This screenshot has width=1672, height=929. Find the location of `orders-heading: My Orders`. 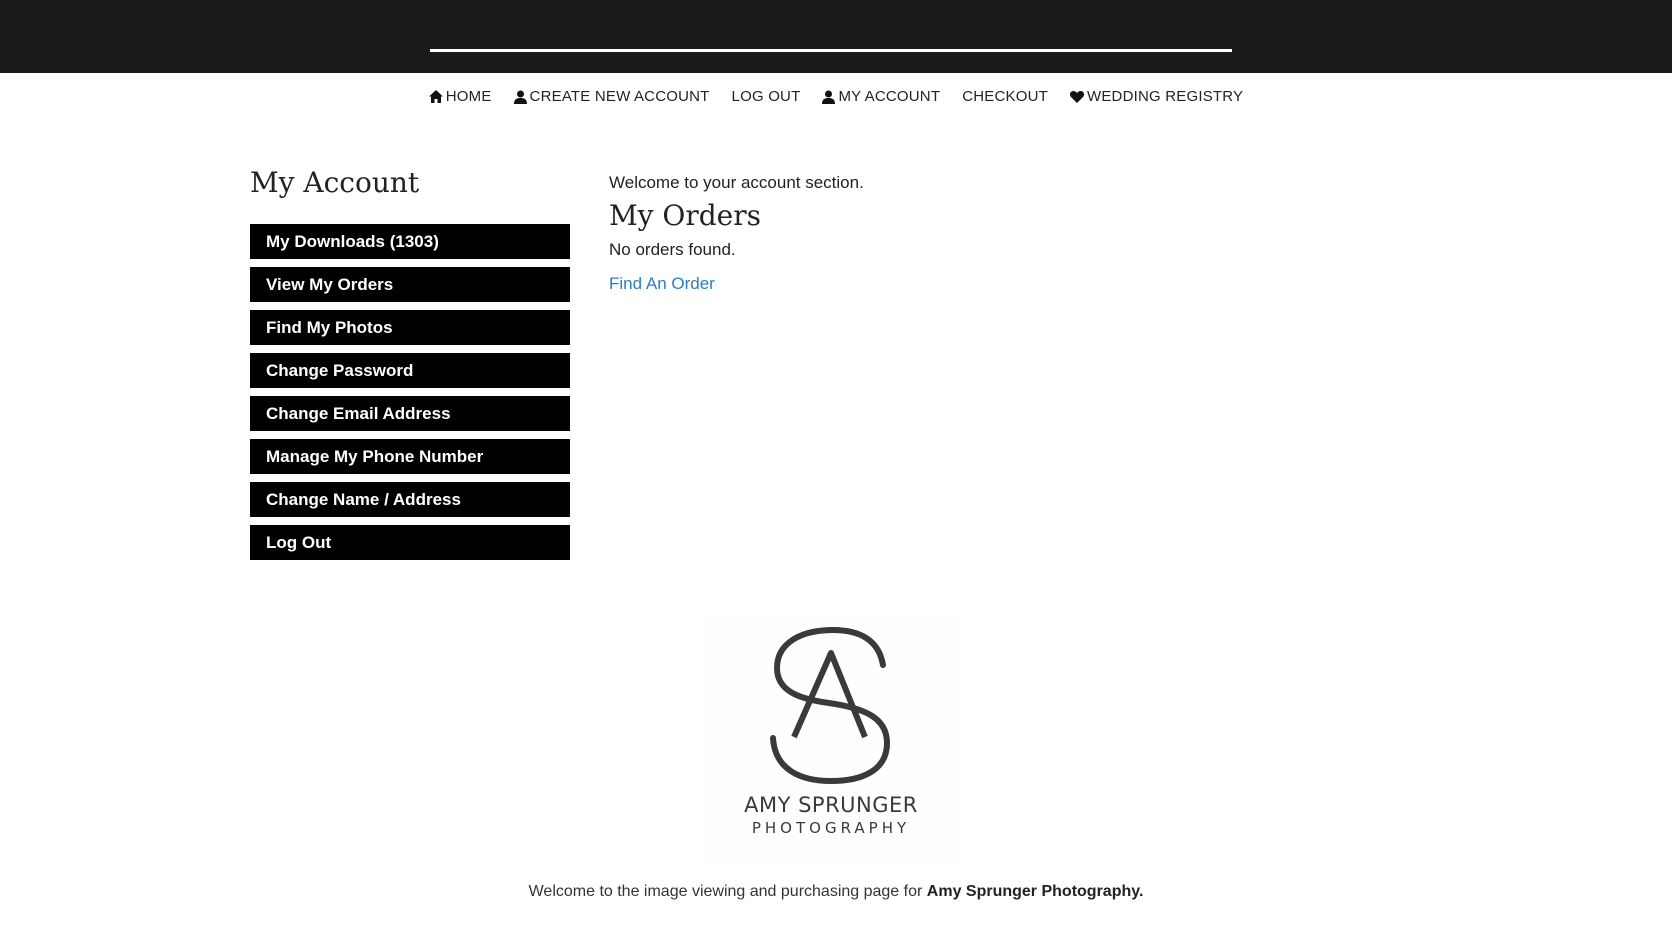

orders-heading: My Orders is located at coordinates (685, 215).